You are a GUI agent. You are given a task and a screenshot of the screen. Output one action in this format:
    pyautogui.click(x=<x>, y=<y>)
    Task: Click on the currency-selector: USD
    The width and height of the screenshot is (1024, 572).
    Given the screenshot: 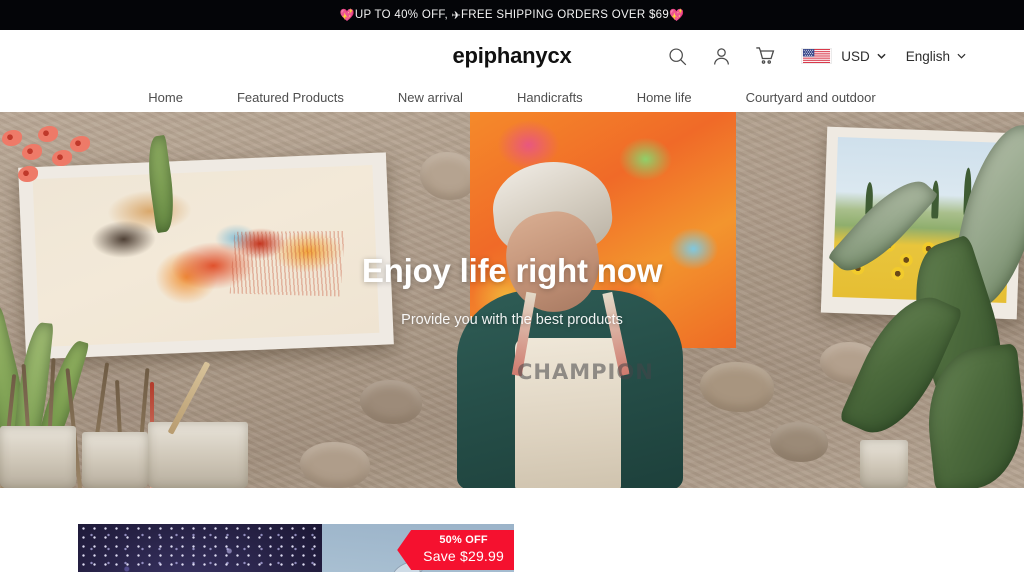 What is the action you would take?
    pyautogui.click(x=863, y=56)
    